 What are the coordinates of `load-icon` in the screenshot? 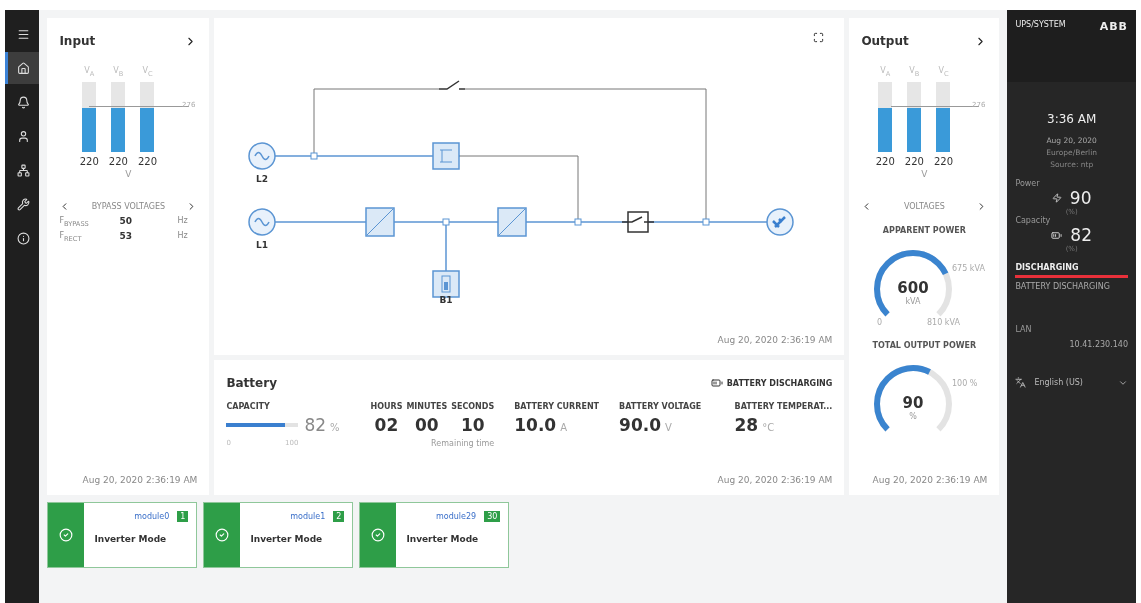 It's located at (780, 222).